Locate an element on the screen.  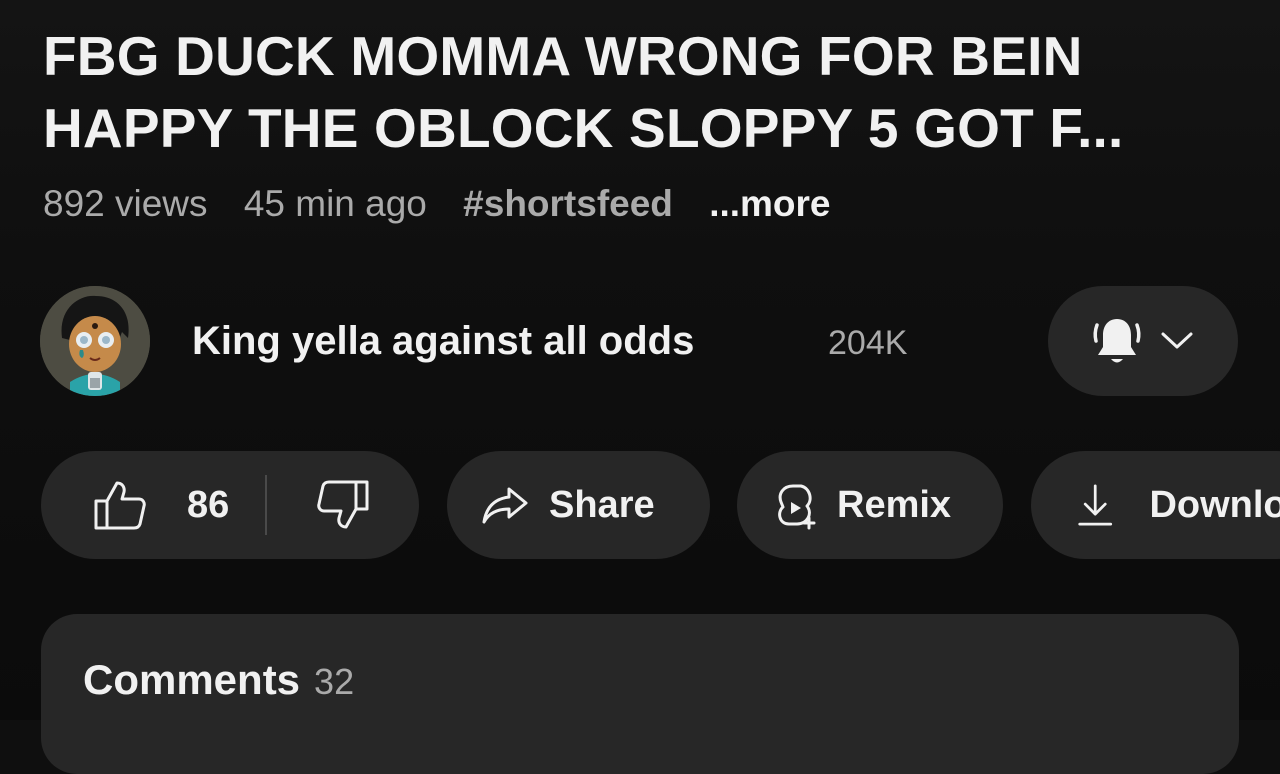
channel-row: King yella against all odds 204K is located at coordinates (640, 341).